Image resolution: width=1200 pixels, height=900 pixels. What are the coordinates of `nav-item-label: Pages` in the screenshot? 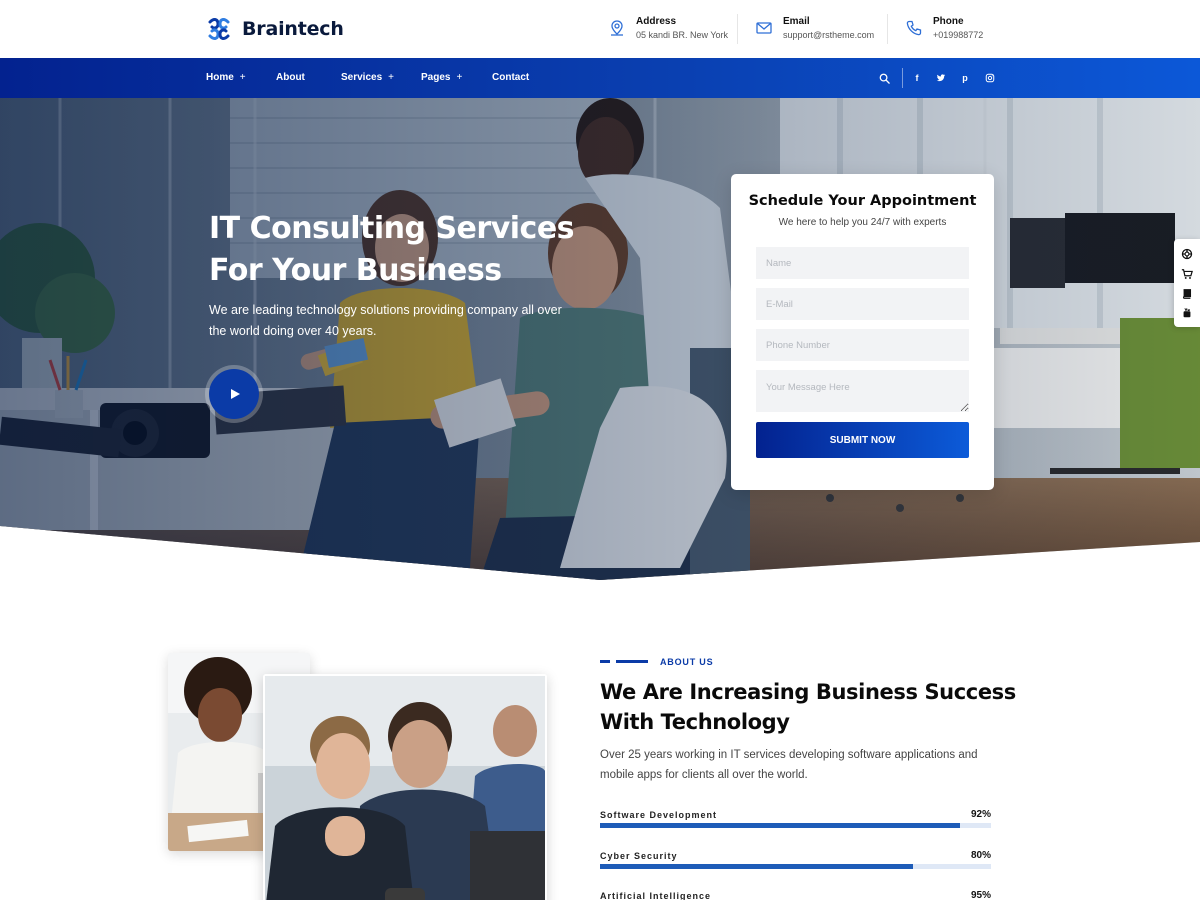 It's located at (436, 77).